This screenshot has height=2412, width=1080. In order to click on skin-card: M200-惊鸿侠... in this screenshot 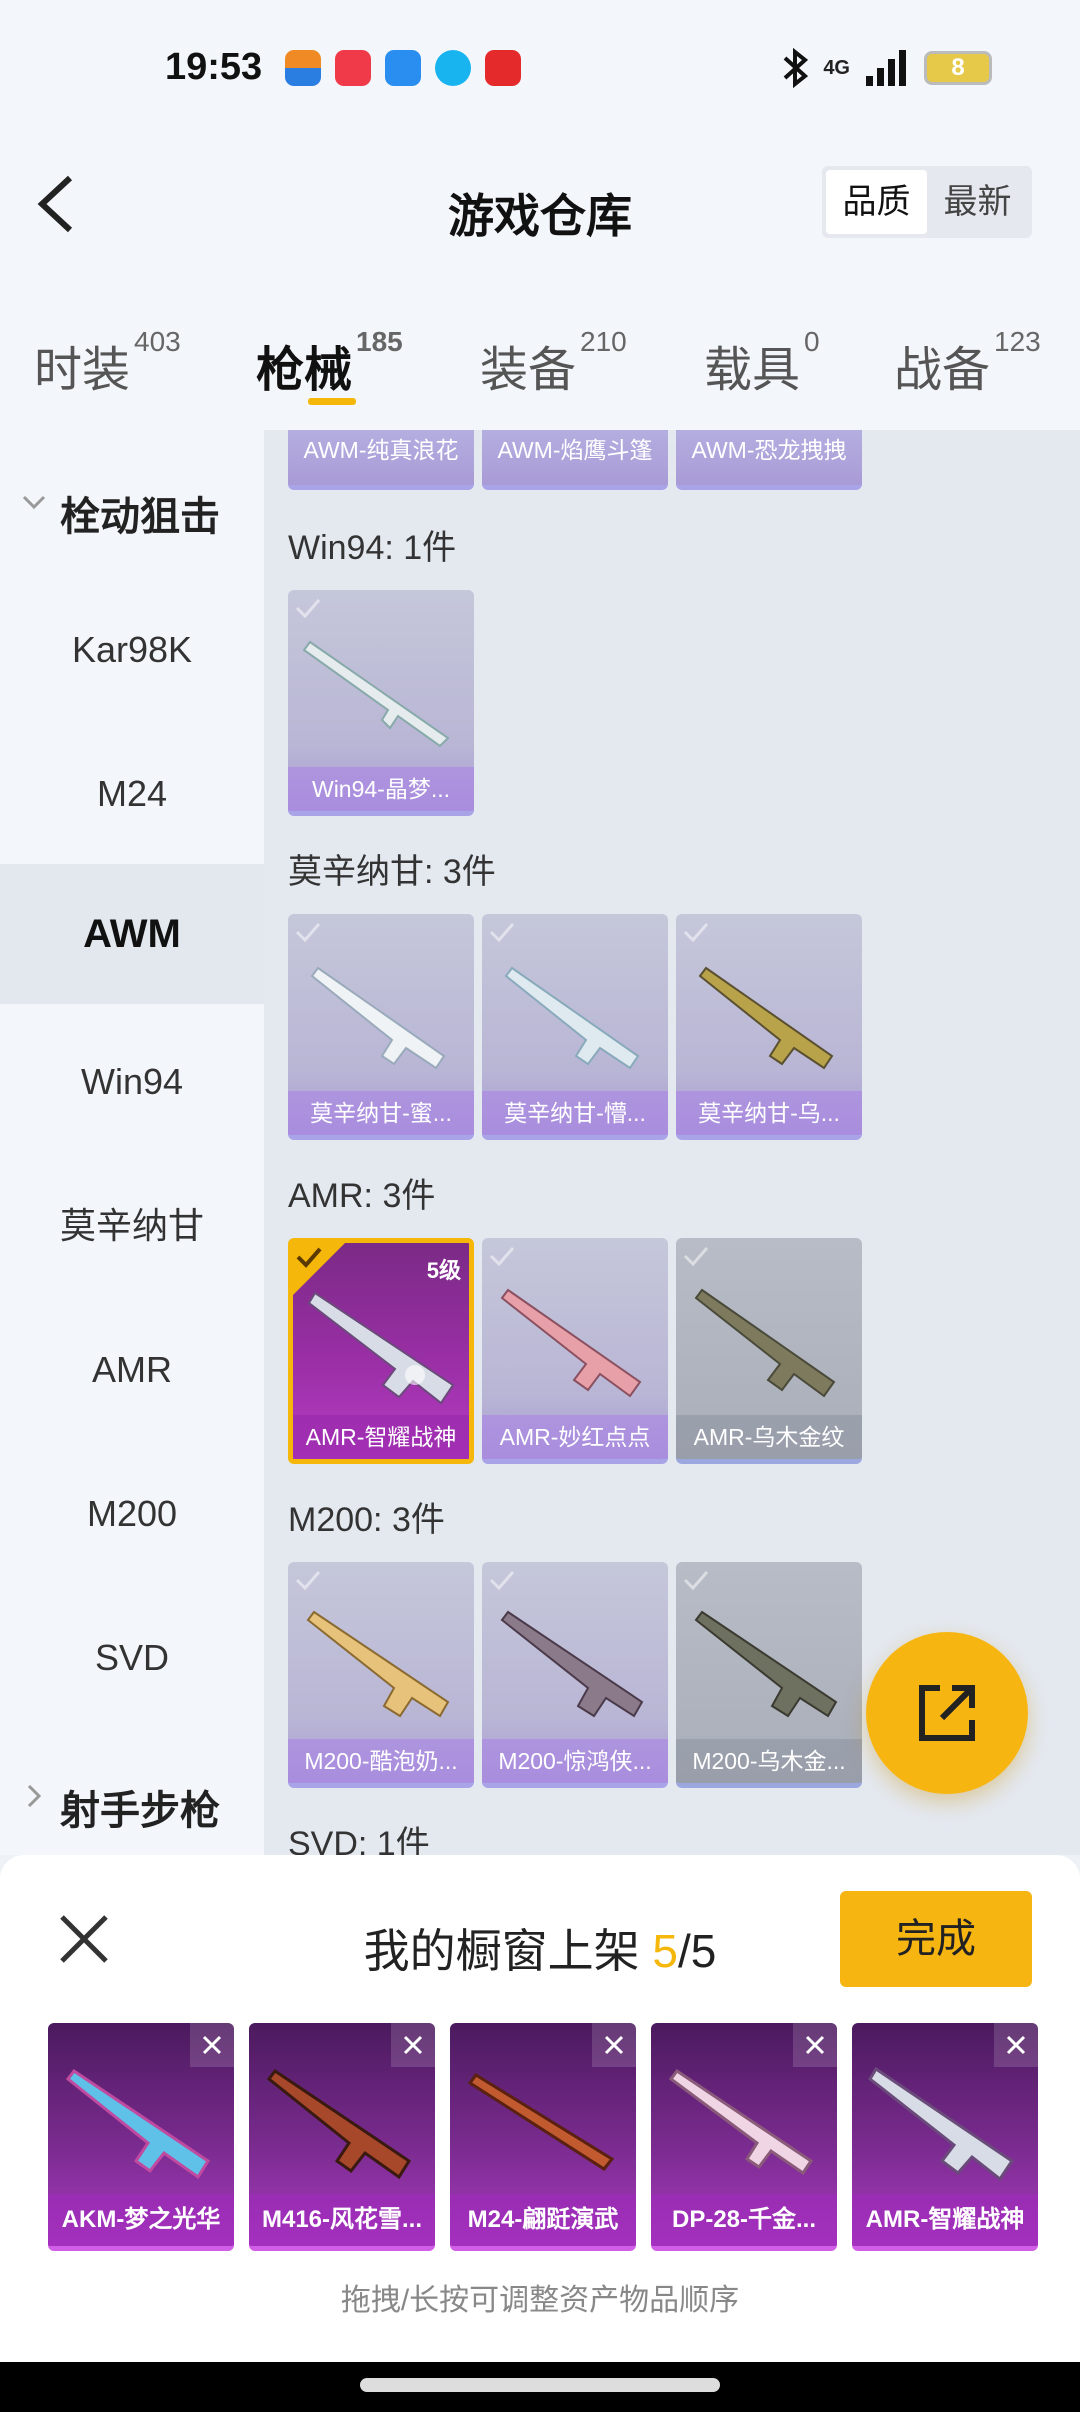, I will do `click(575, 1675)`.